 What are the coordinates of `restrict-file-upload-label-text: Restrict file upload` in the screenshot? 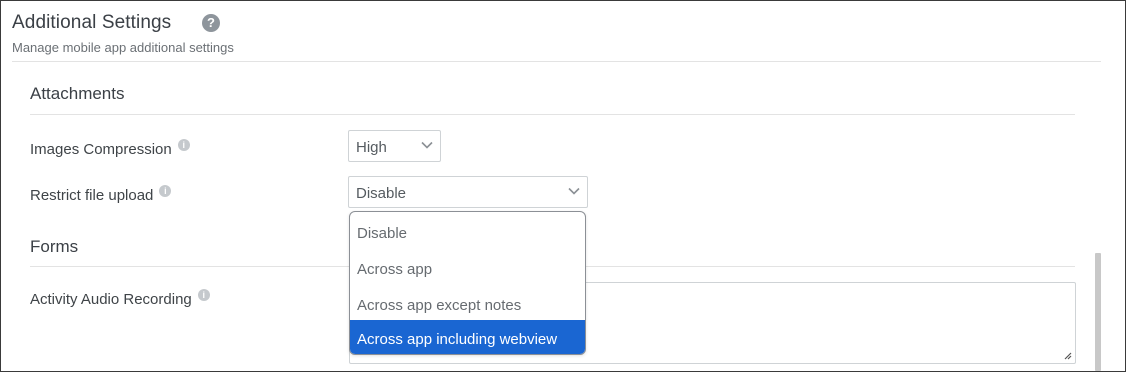 It's located at (92, 195).